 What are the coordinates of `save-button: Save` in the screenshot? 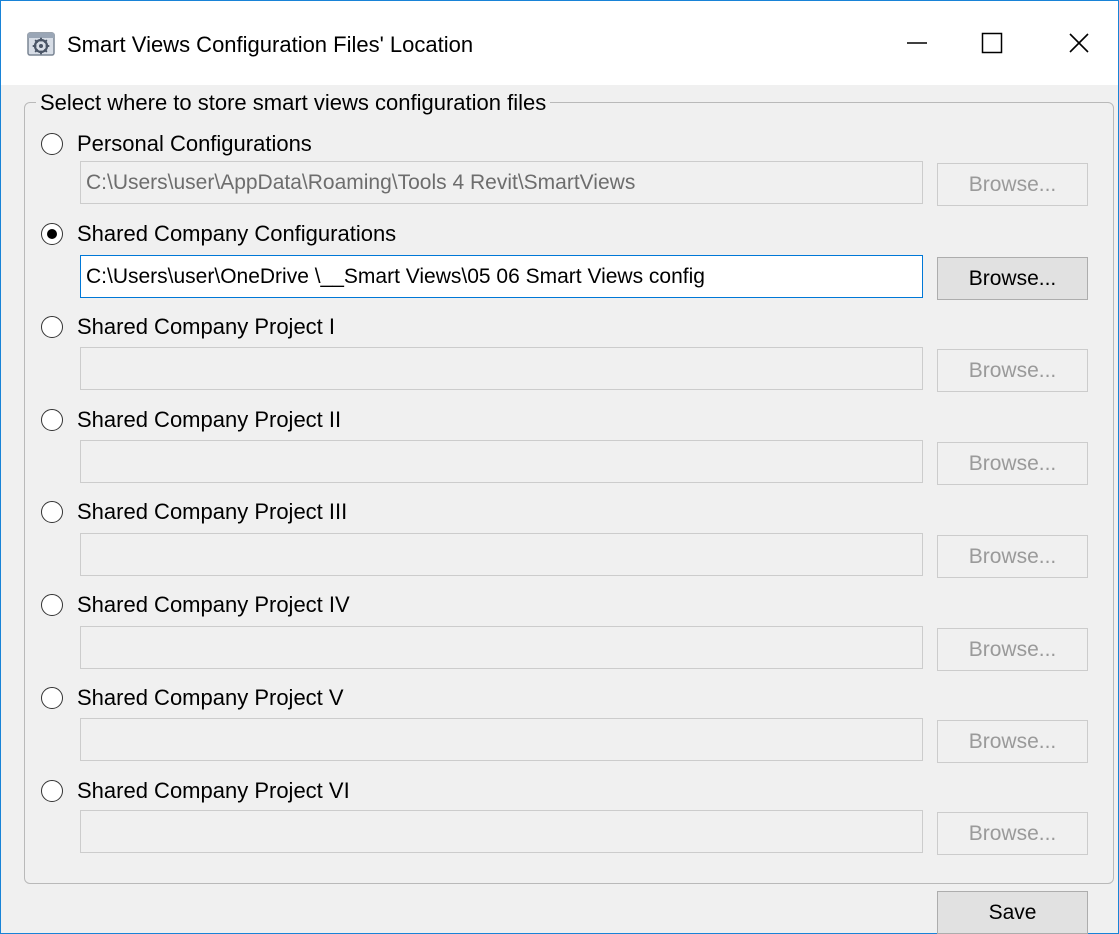 It's located at (1012, 912).